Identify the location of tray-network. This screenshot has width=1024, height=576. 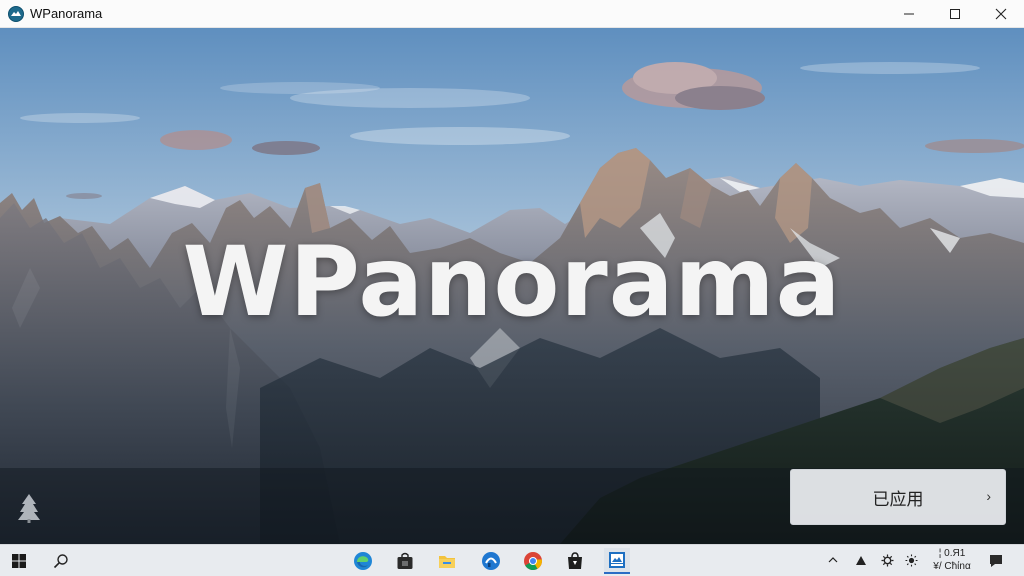
(861, 560).